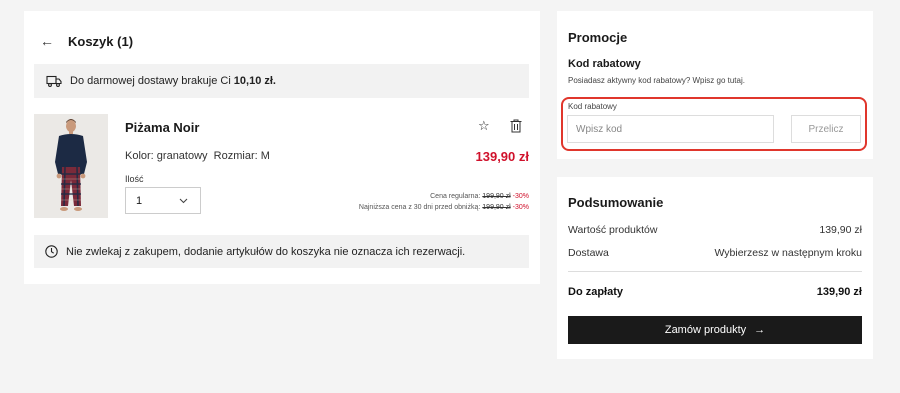  I want to click on regular-price-value: 199,90 zł, so click(496, 196).